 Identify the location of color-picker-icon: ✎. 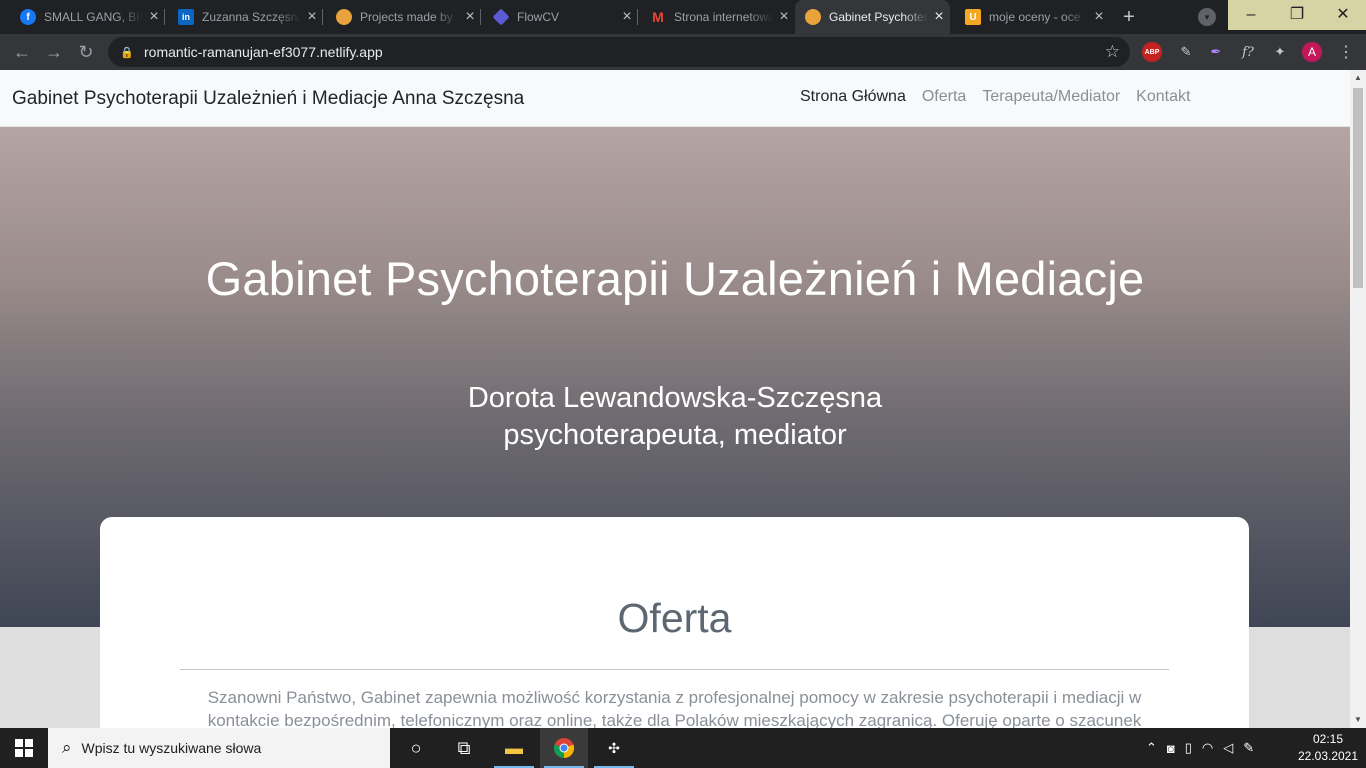
(1186, 52).